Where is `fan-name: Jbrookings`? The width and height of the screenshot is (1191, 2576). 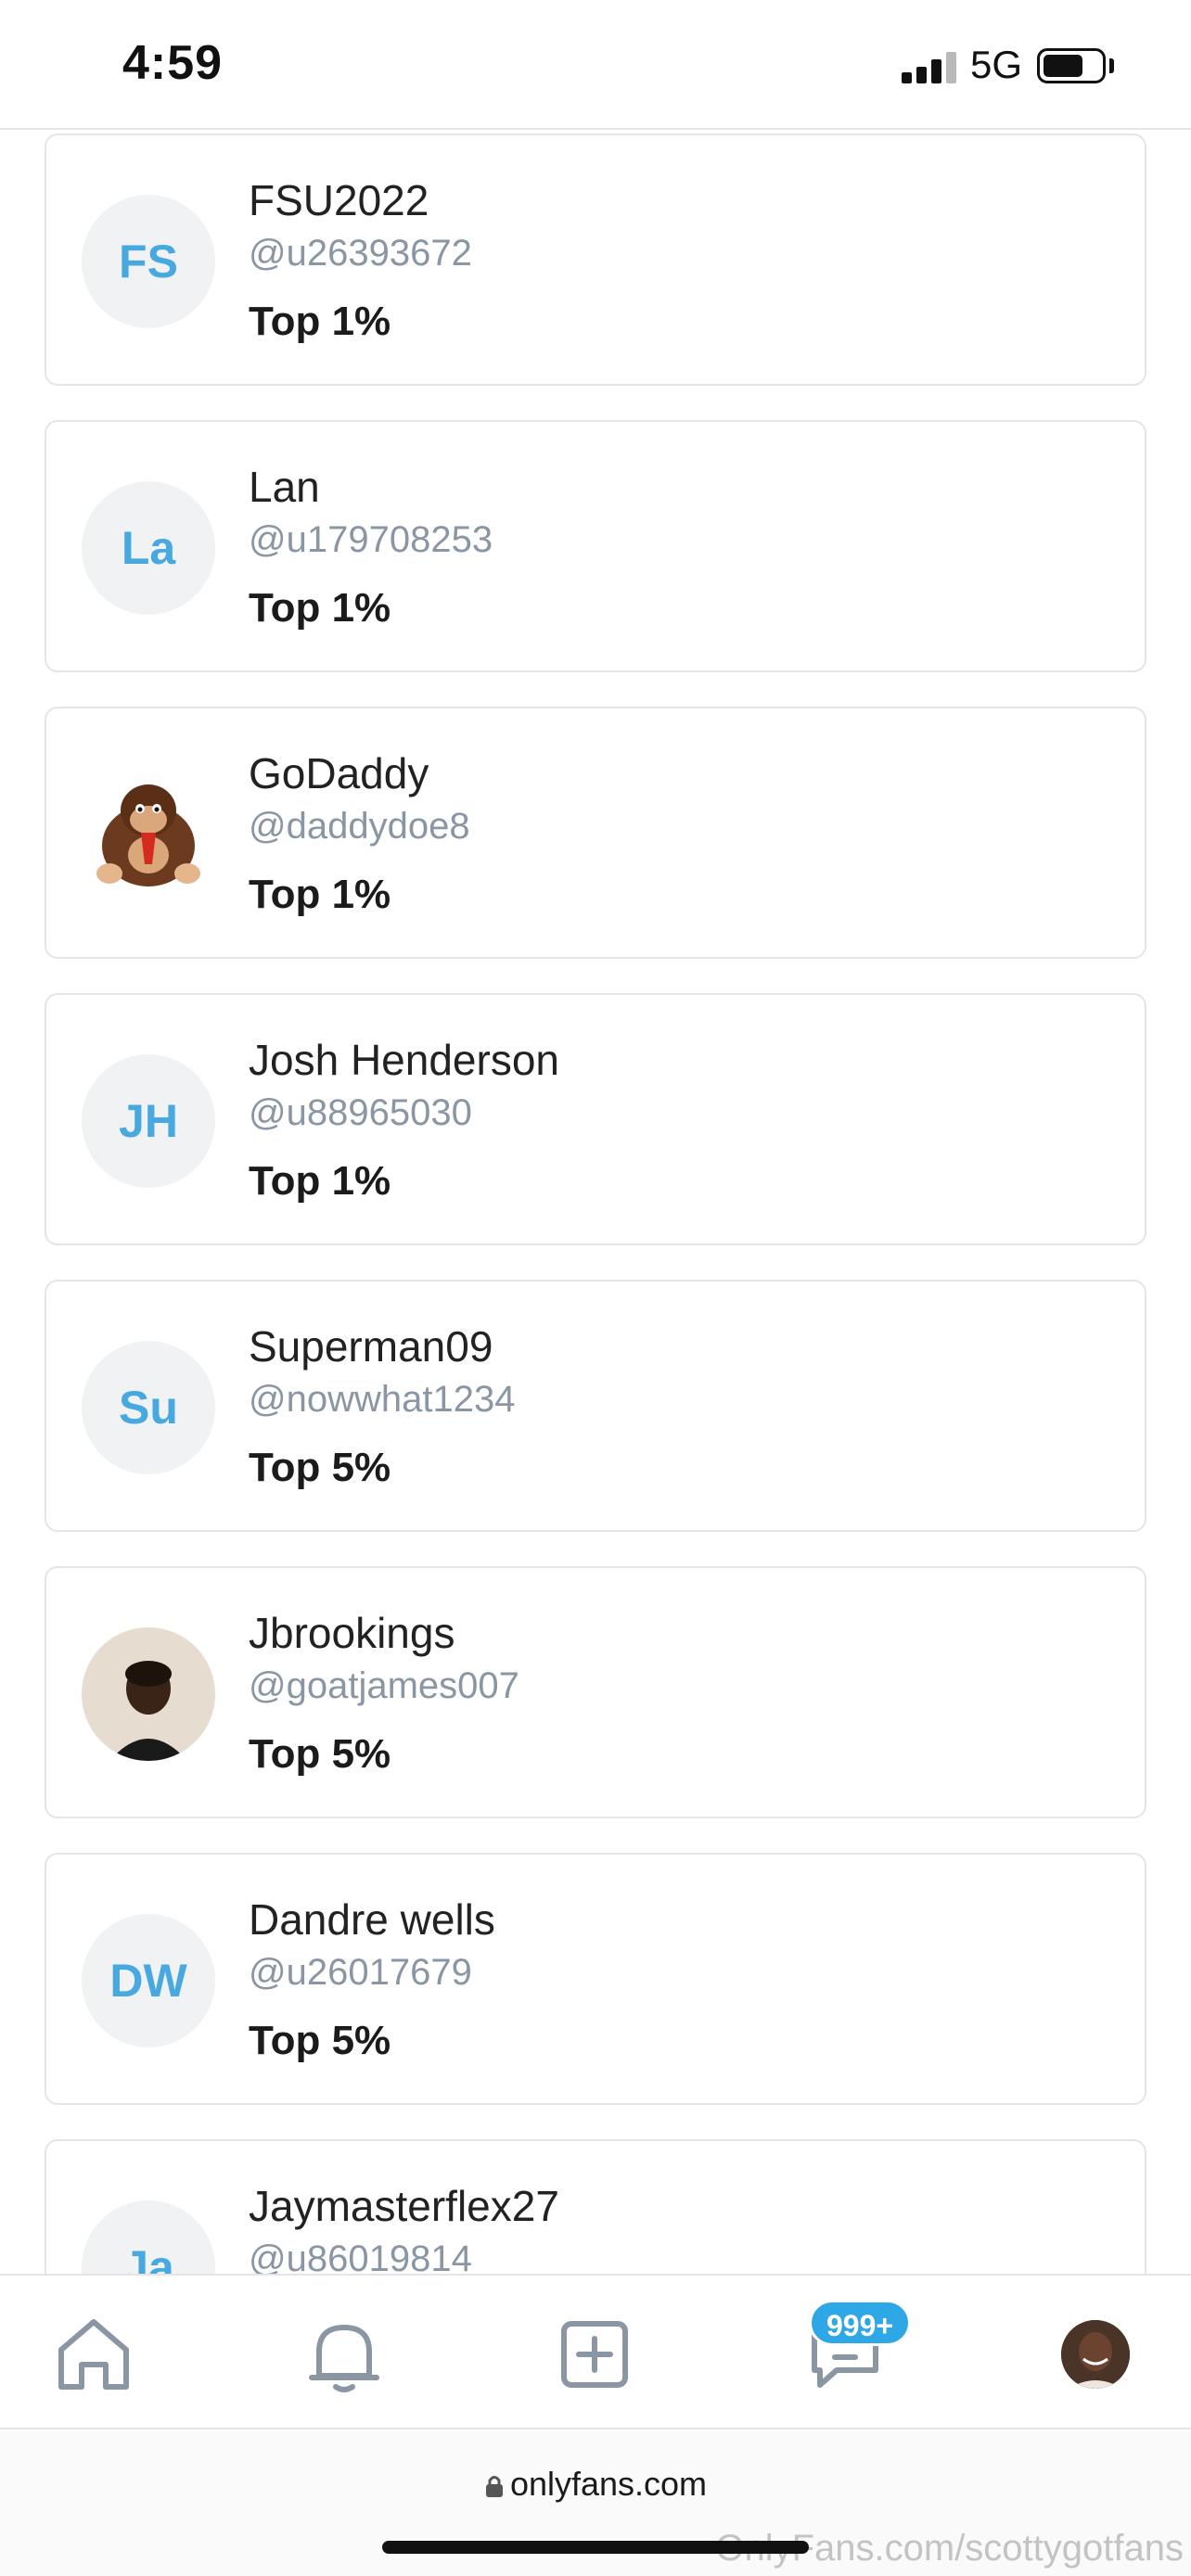 fan-name: Jbrookings is located at coordinates (384, 1633).